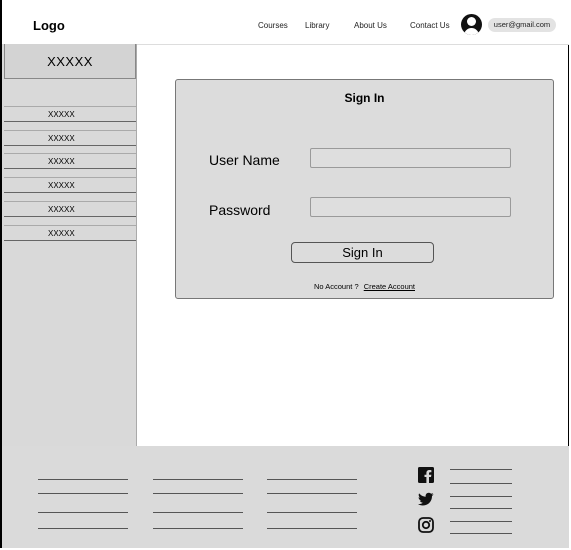  Describe the element at coordinates (362, 252) in the screenshot. I see `signin-button: Sign In` at that location.